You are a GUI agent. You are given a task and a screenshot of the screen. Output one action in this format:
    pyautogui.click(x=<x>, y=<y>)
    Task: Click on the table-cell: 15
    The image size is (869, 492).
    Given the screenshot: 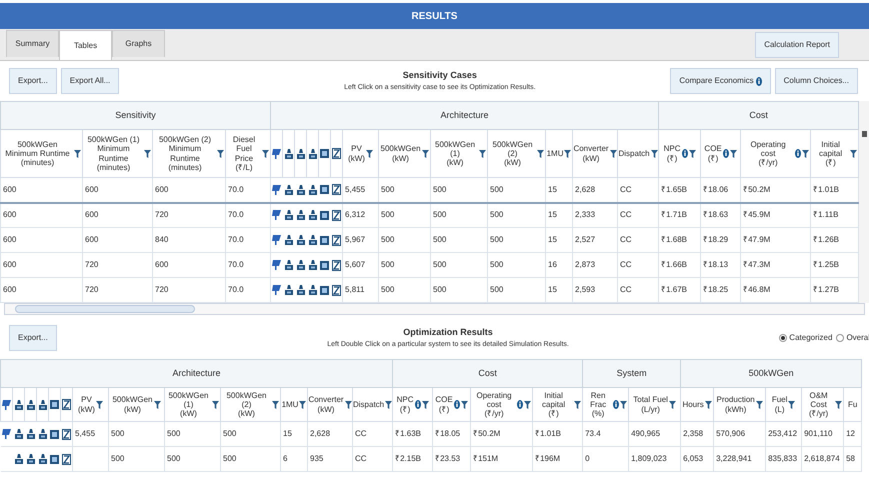 What is the action you would take?
    pyautogui.click(x=287, y=433)
    